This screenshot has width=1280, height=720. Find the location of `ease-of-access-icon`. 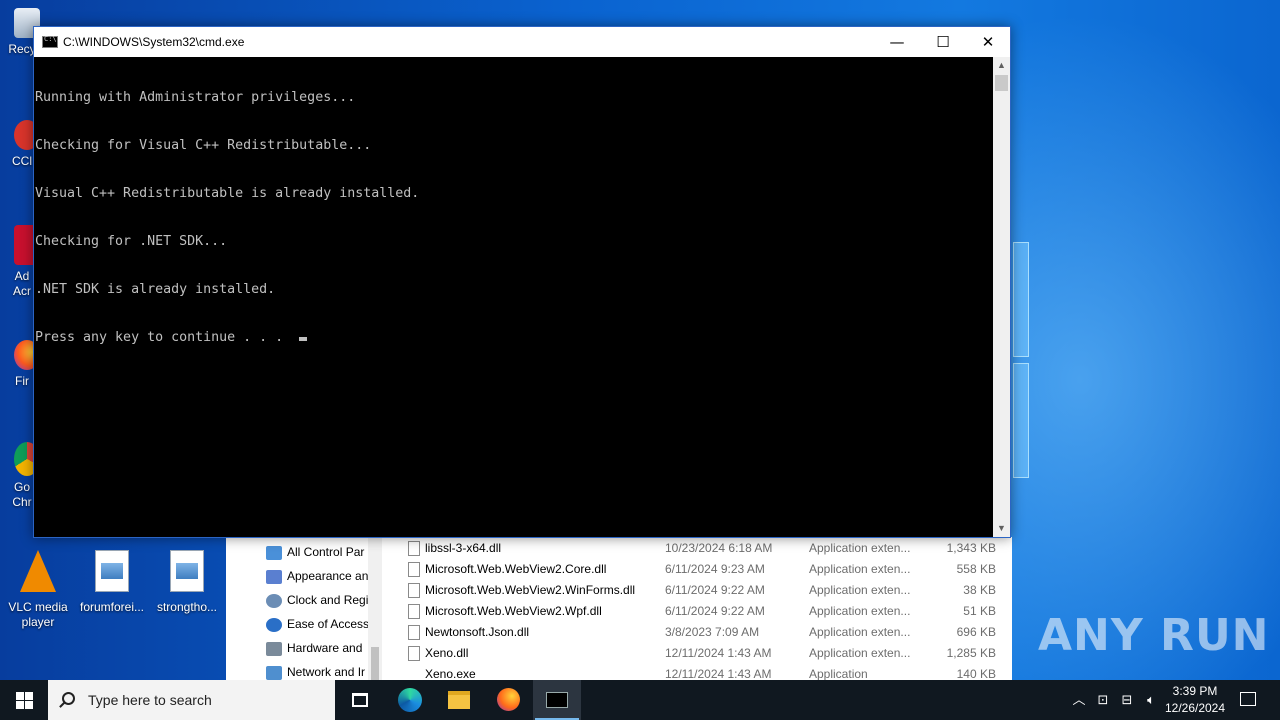

ease-of-access-icon is located at coordinates (274, 625).